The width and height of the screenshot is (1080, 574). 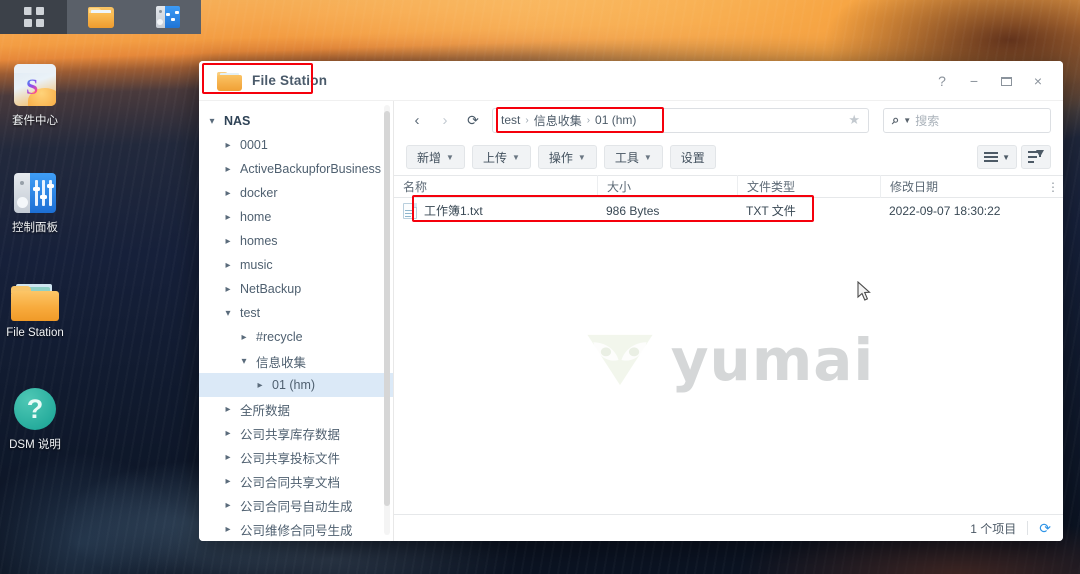 I want to click on star-icon: ★, so click(x=854, y=120).